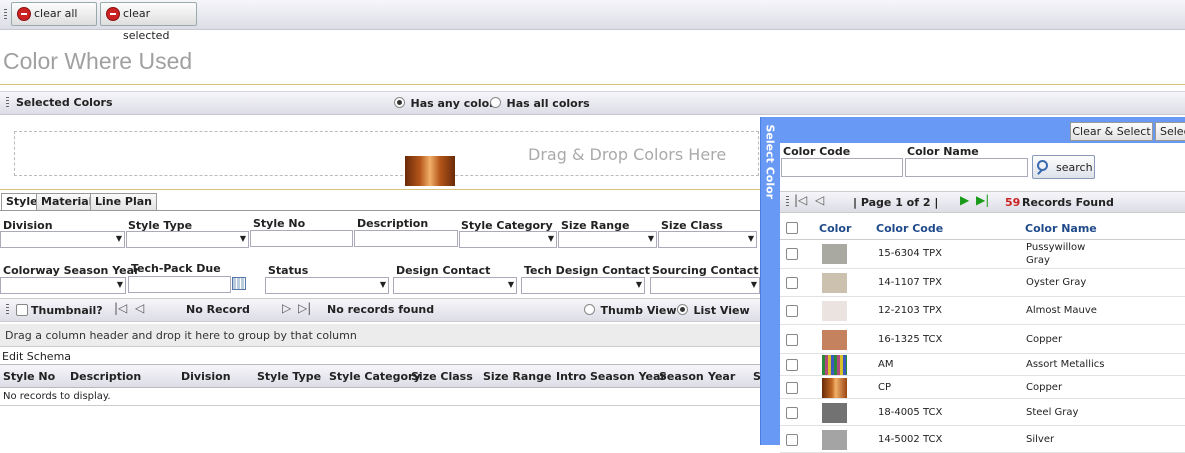 This screenshot has height=453, width=1185. What do you see at coordinates (286, 308) in the screenshot?
I see `next-page-icon: ▷` at bounding box center [286, 308].